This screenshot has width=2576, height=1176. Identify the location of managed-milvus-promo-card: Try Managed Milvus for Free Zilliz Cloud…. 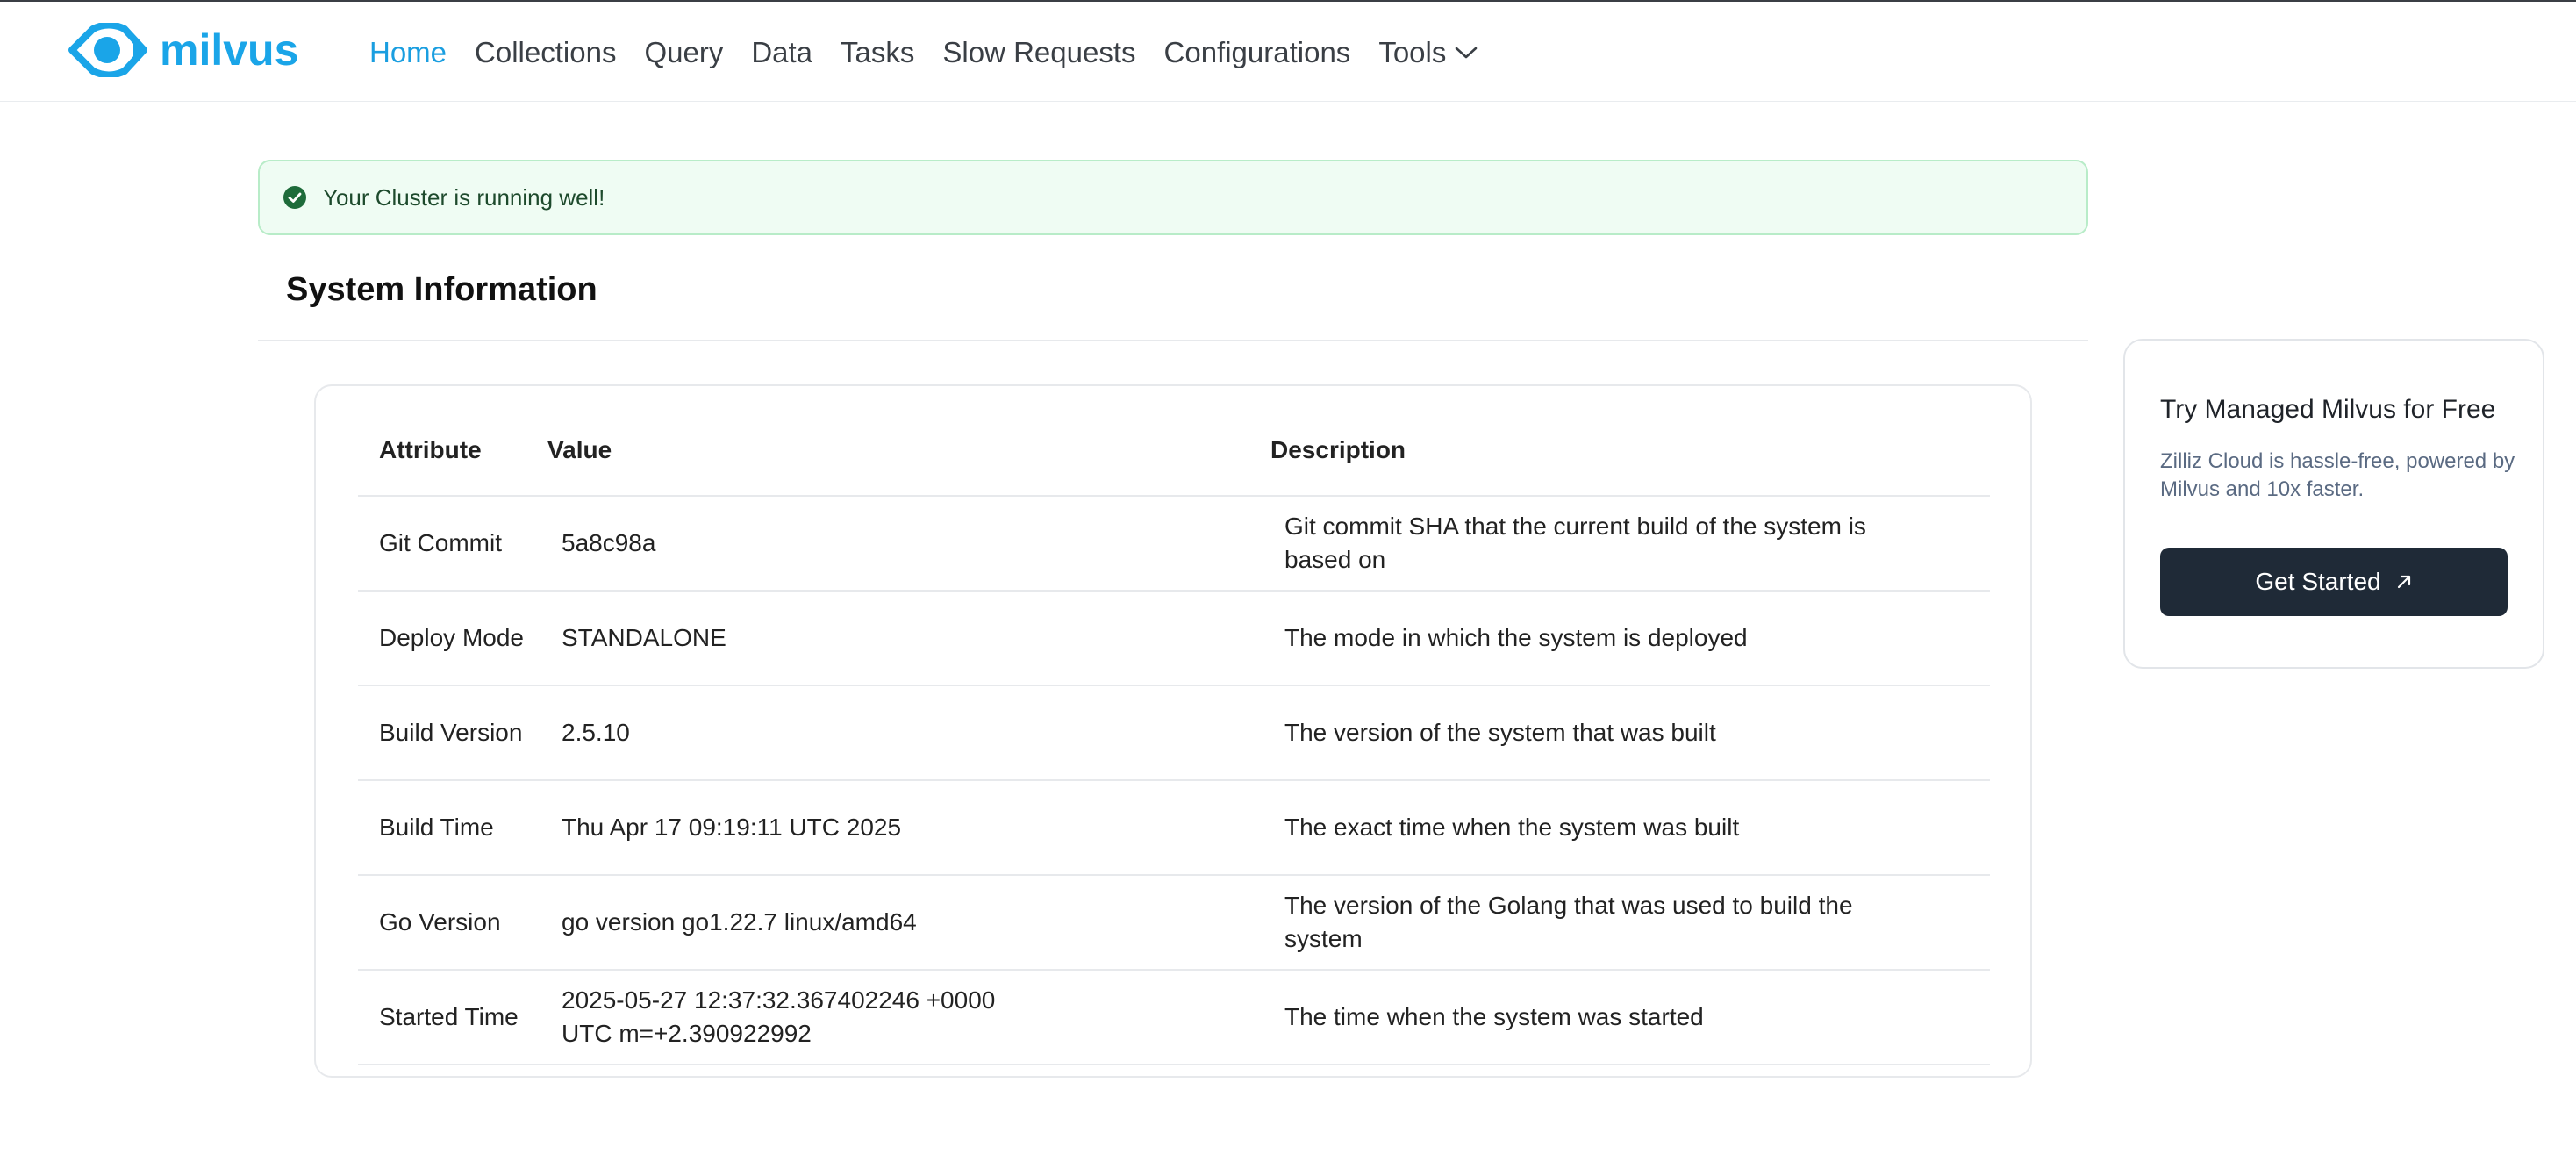
(2333, 504).